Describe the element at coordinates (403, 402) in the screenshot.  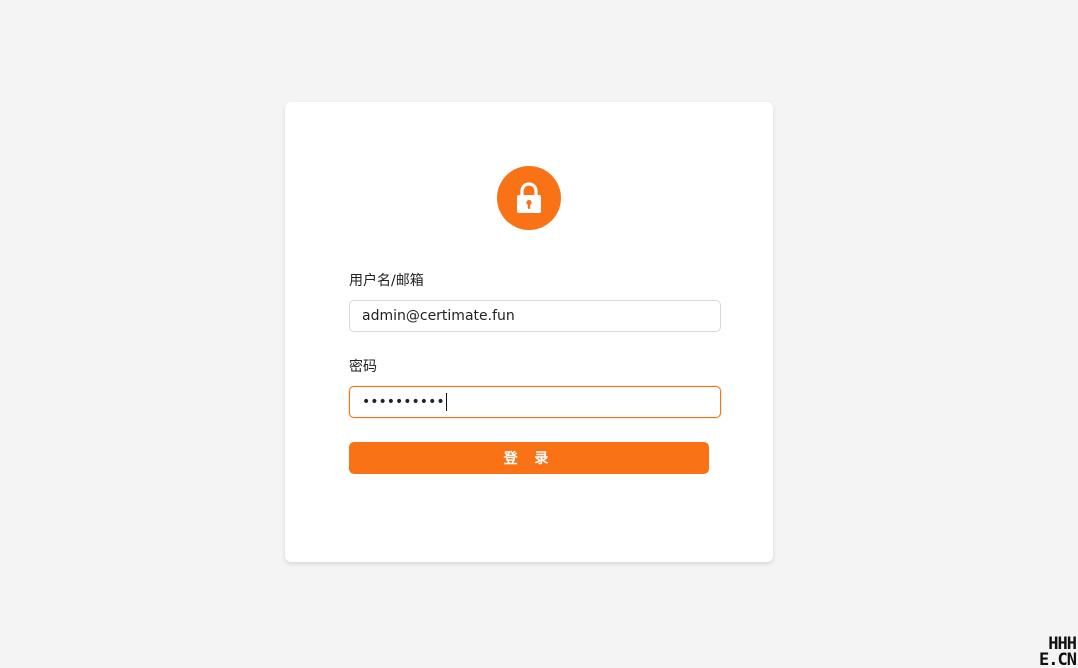
I see `password-value: ••••••••••` at that location.